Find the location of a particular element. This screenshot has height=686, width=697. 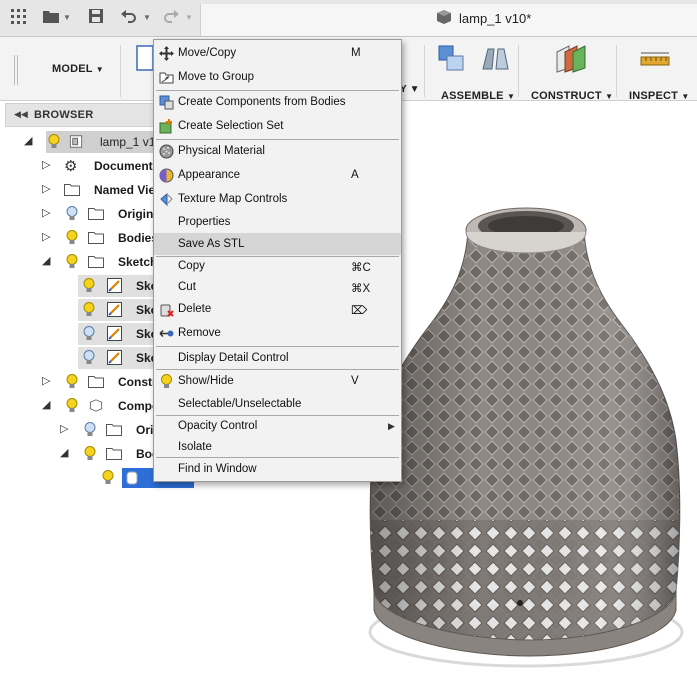

menu-item-opacity-control: Opacity Control ▶ is located at coordinates (277, 426).